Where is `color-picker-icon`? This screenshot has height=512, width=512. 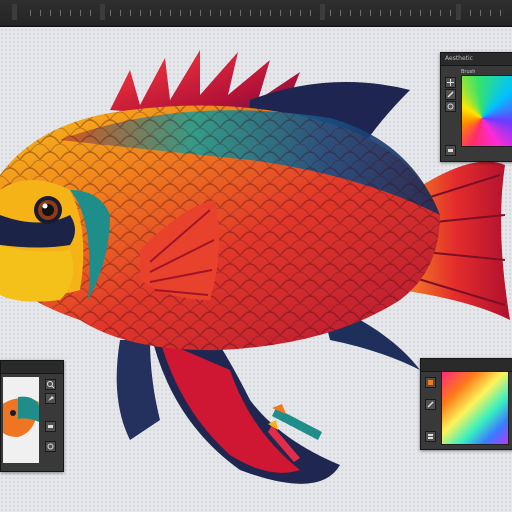
color-picker-icon is located at coordinates (430, 382).